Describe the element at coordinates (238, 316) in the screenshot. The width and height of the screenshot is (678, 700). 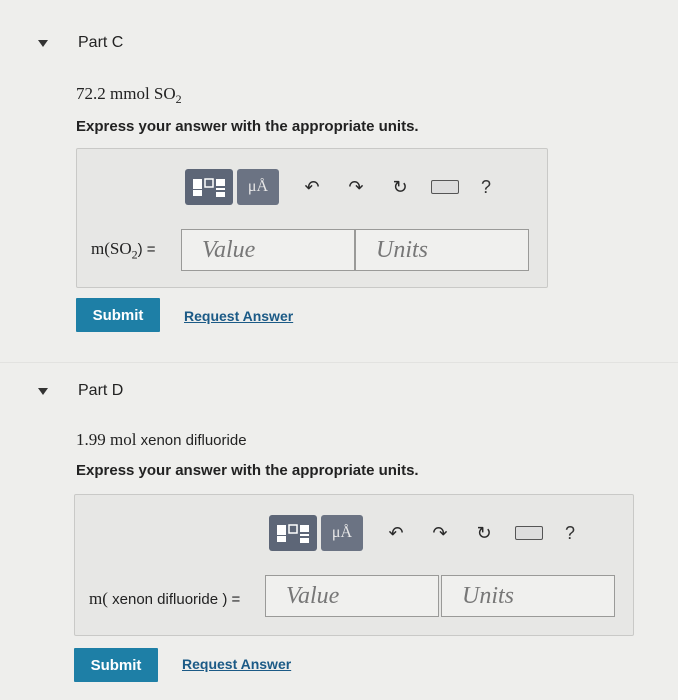
I see `part-c-request-answer-link: Request Answer` at that location.